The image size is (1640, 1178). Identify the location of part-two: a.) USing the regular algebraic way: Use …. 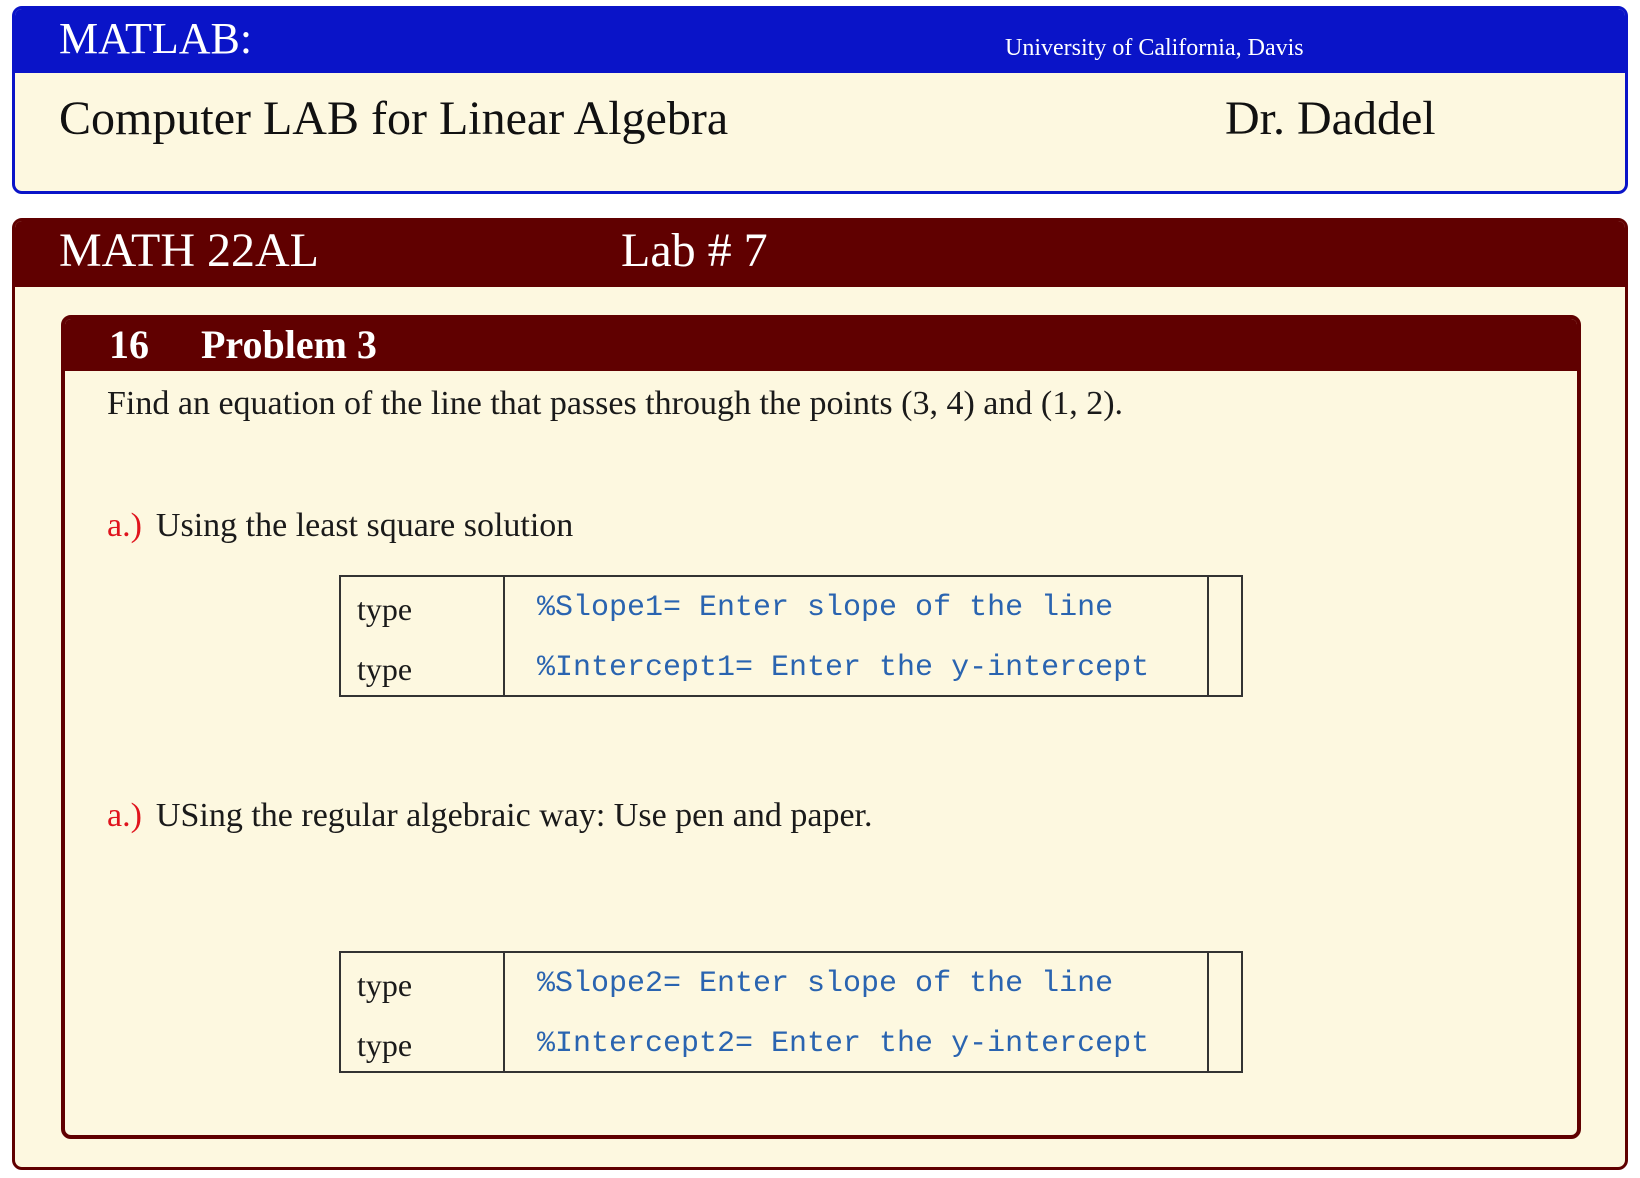
(490, 816).